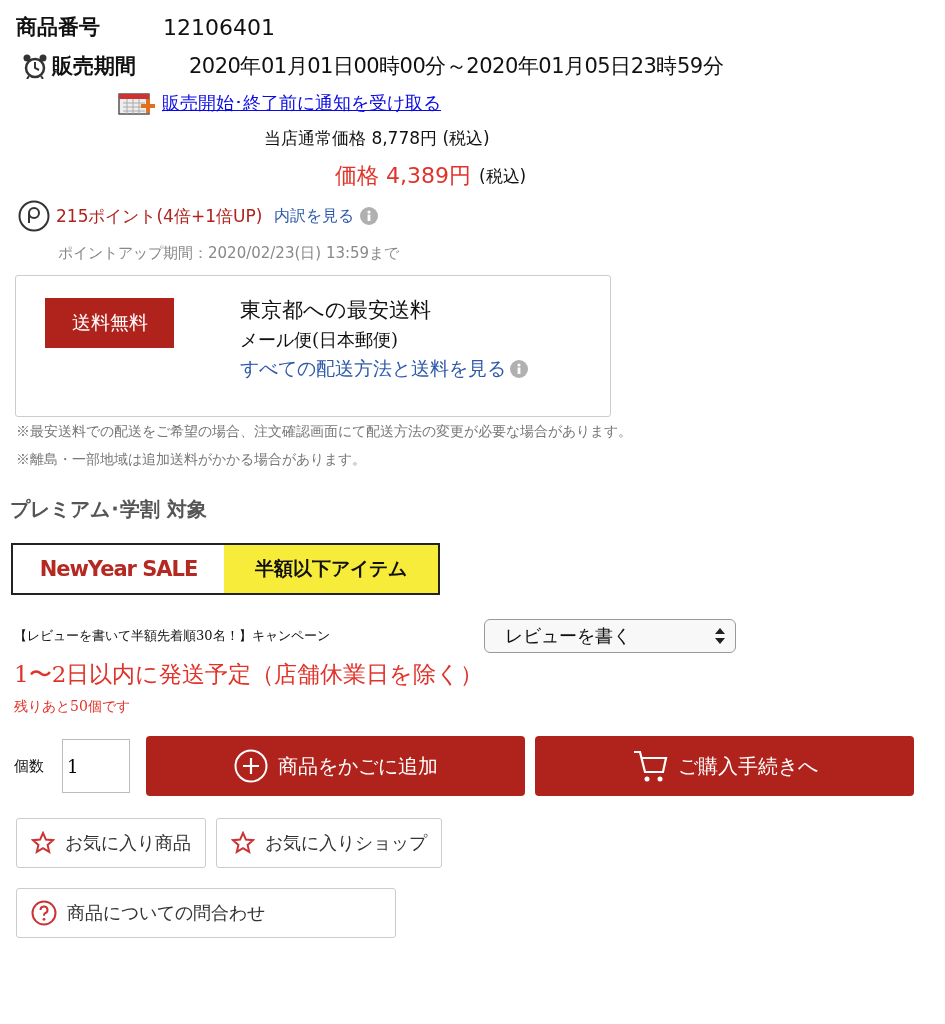 Image resolution: width=945 pixels, height=1024 pixels. I want to click on banner-item-text: 半額以下アイテム, so click(331, 569).